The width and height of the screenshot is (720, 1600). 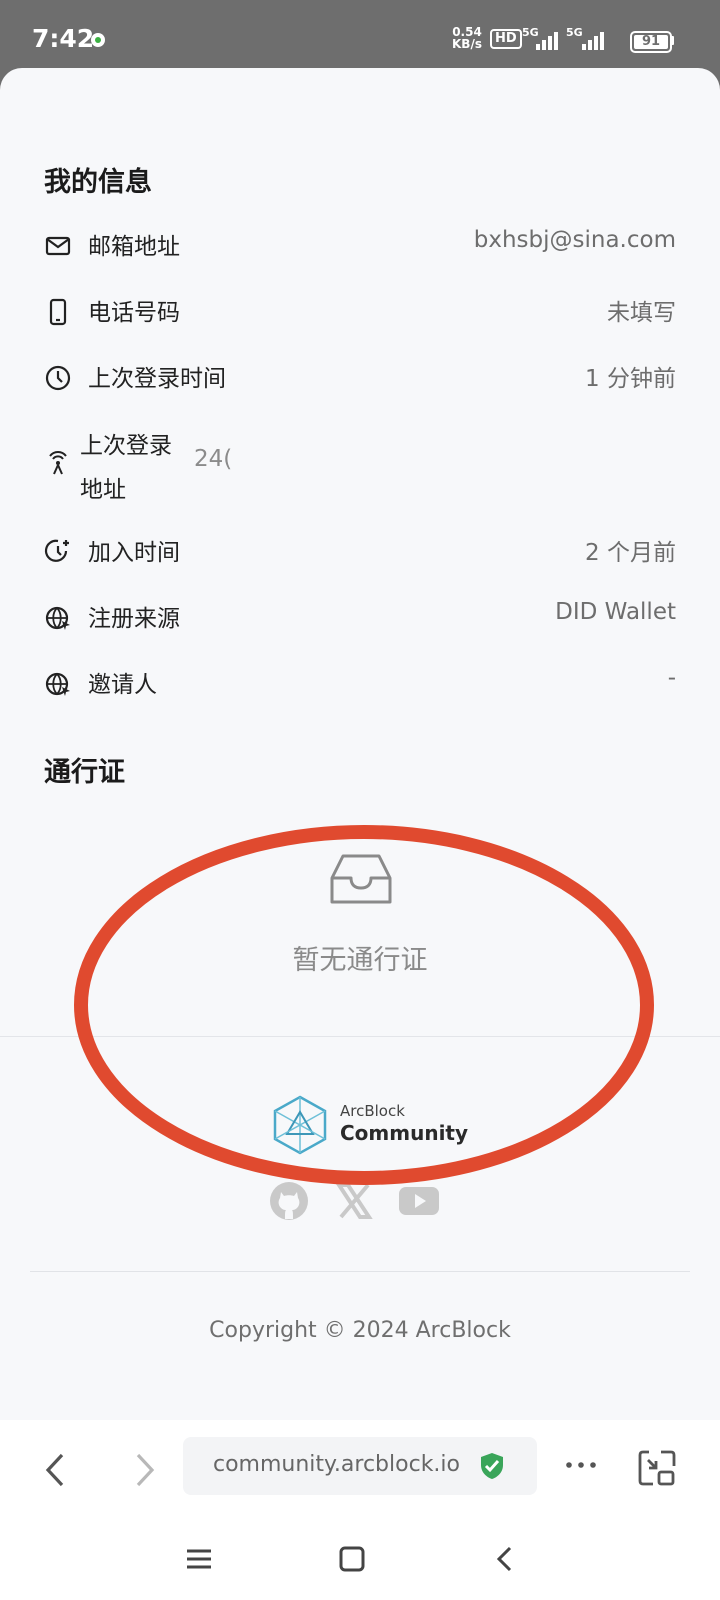 What do you see at coordinates (157, 379) in the screenshot?
I see `info-label: 上次登录时间` at bounding box center [157, 379].